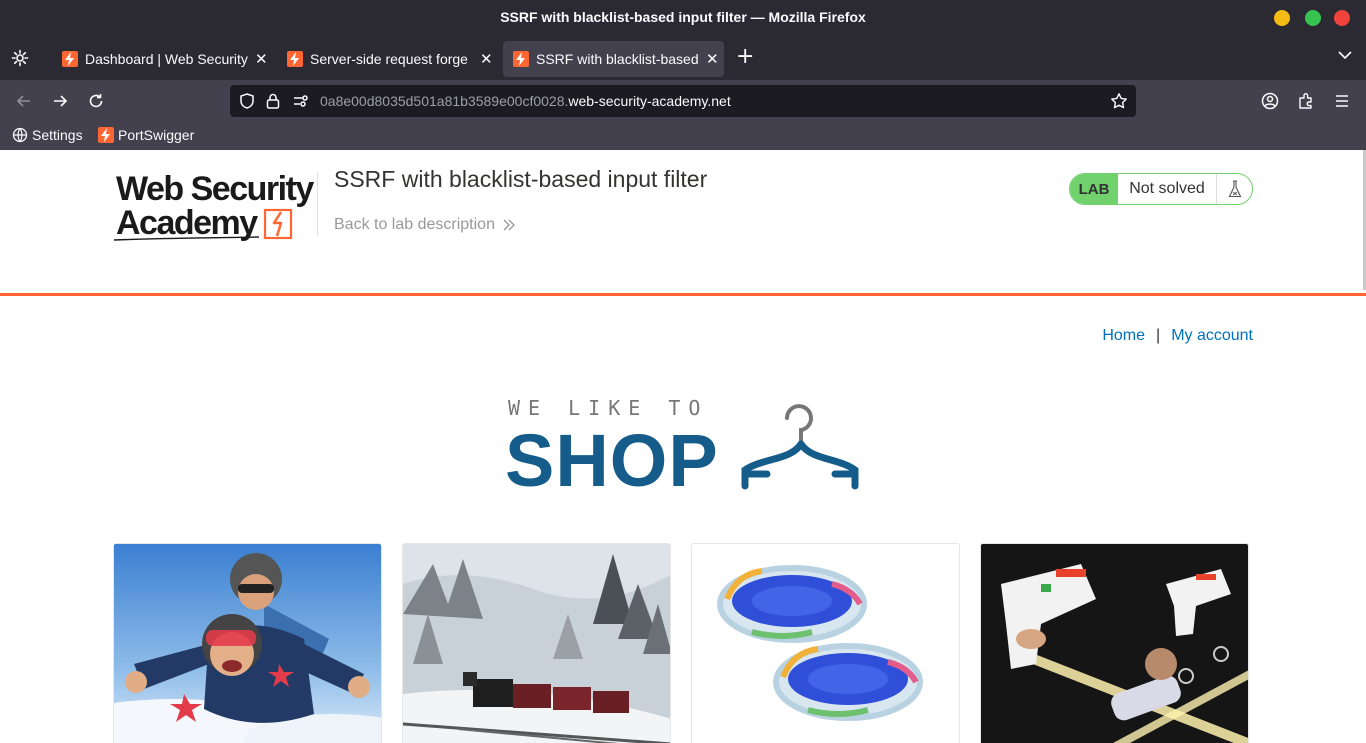 This screenshot has height=743, width=1366. I want to click on bookmark-settings: Settings, so click(47, 135).